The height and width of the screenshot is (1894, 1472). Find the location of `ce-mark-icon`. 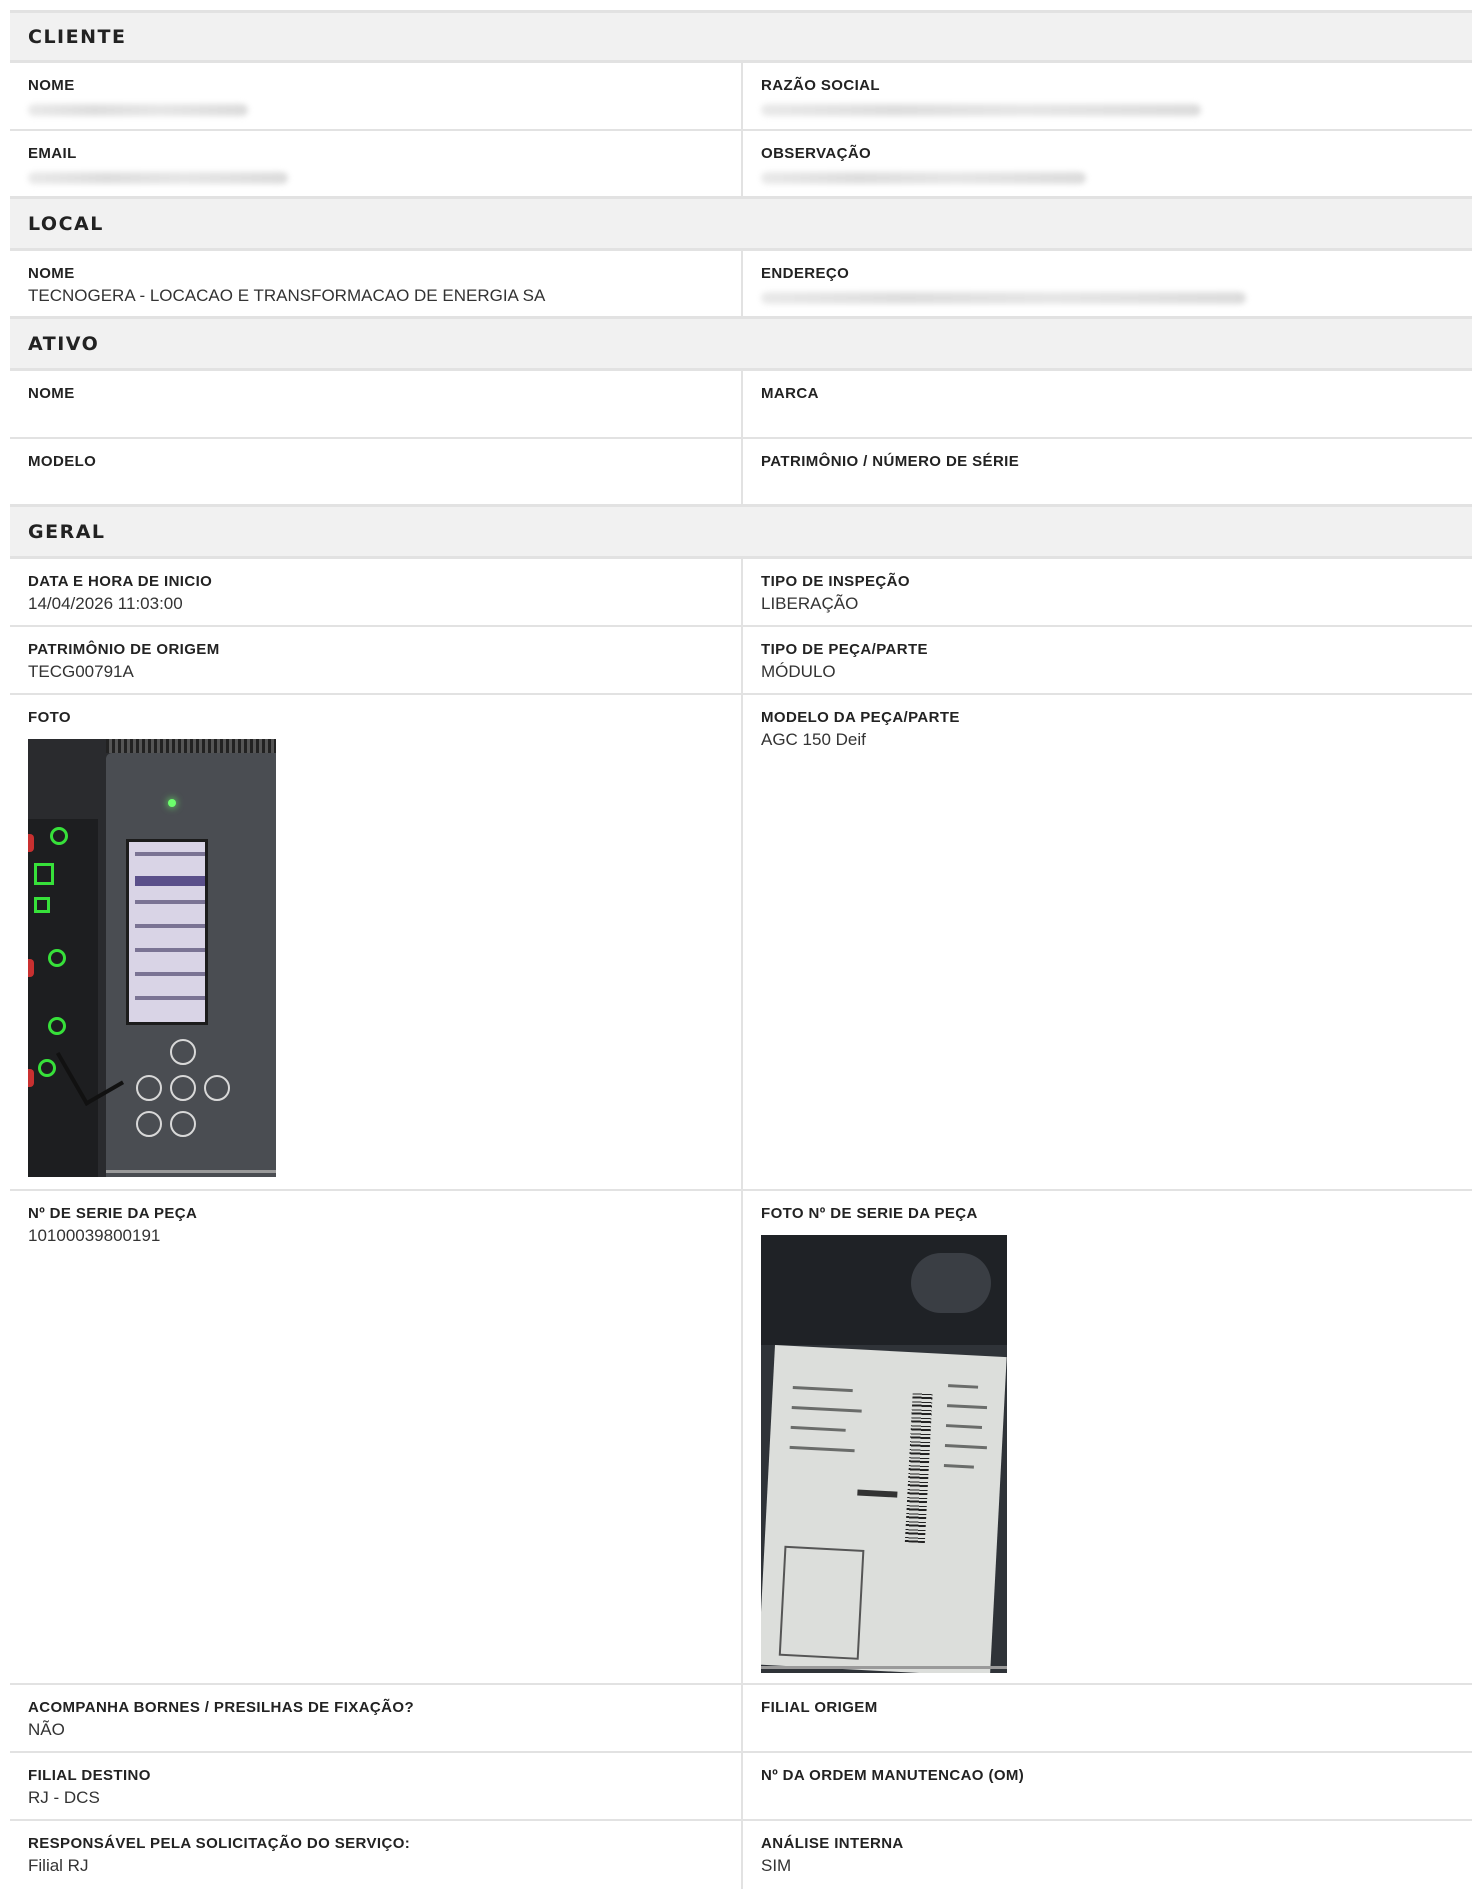

ce-mark-icon is located at coordinates (877, 1493).